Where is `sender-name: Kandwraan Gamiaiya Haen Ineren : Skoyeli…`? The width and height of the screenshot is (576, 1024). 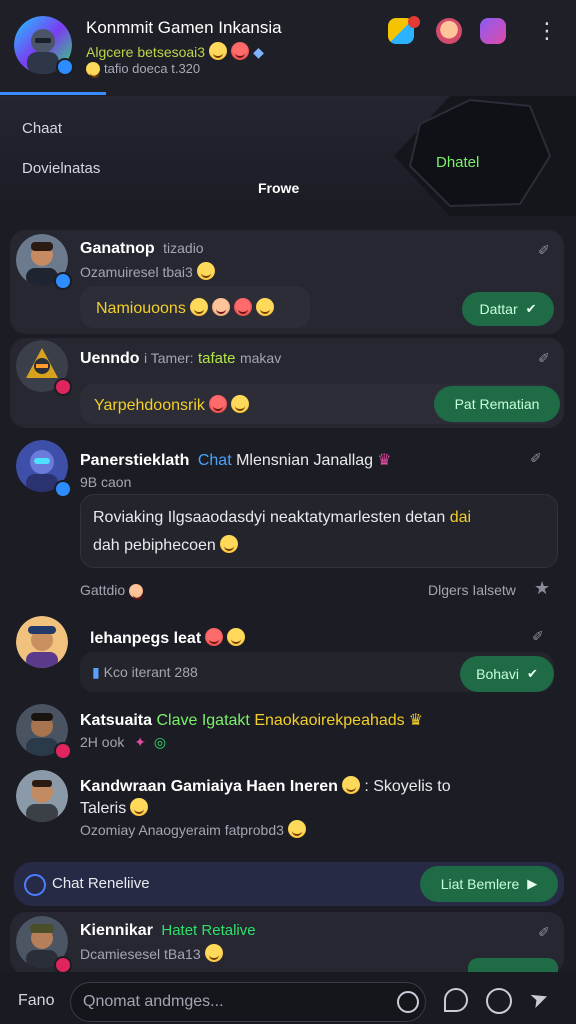
sender-name: Kandwraan Gamiaiya Haen Ineren : Skoyeli… is located at coordinates (265, 786).